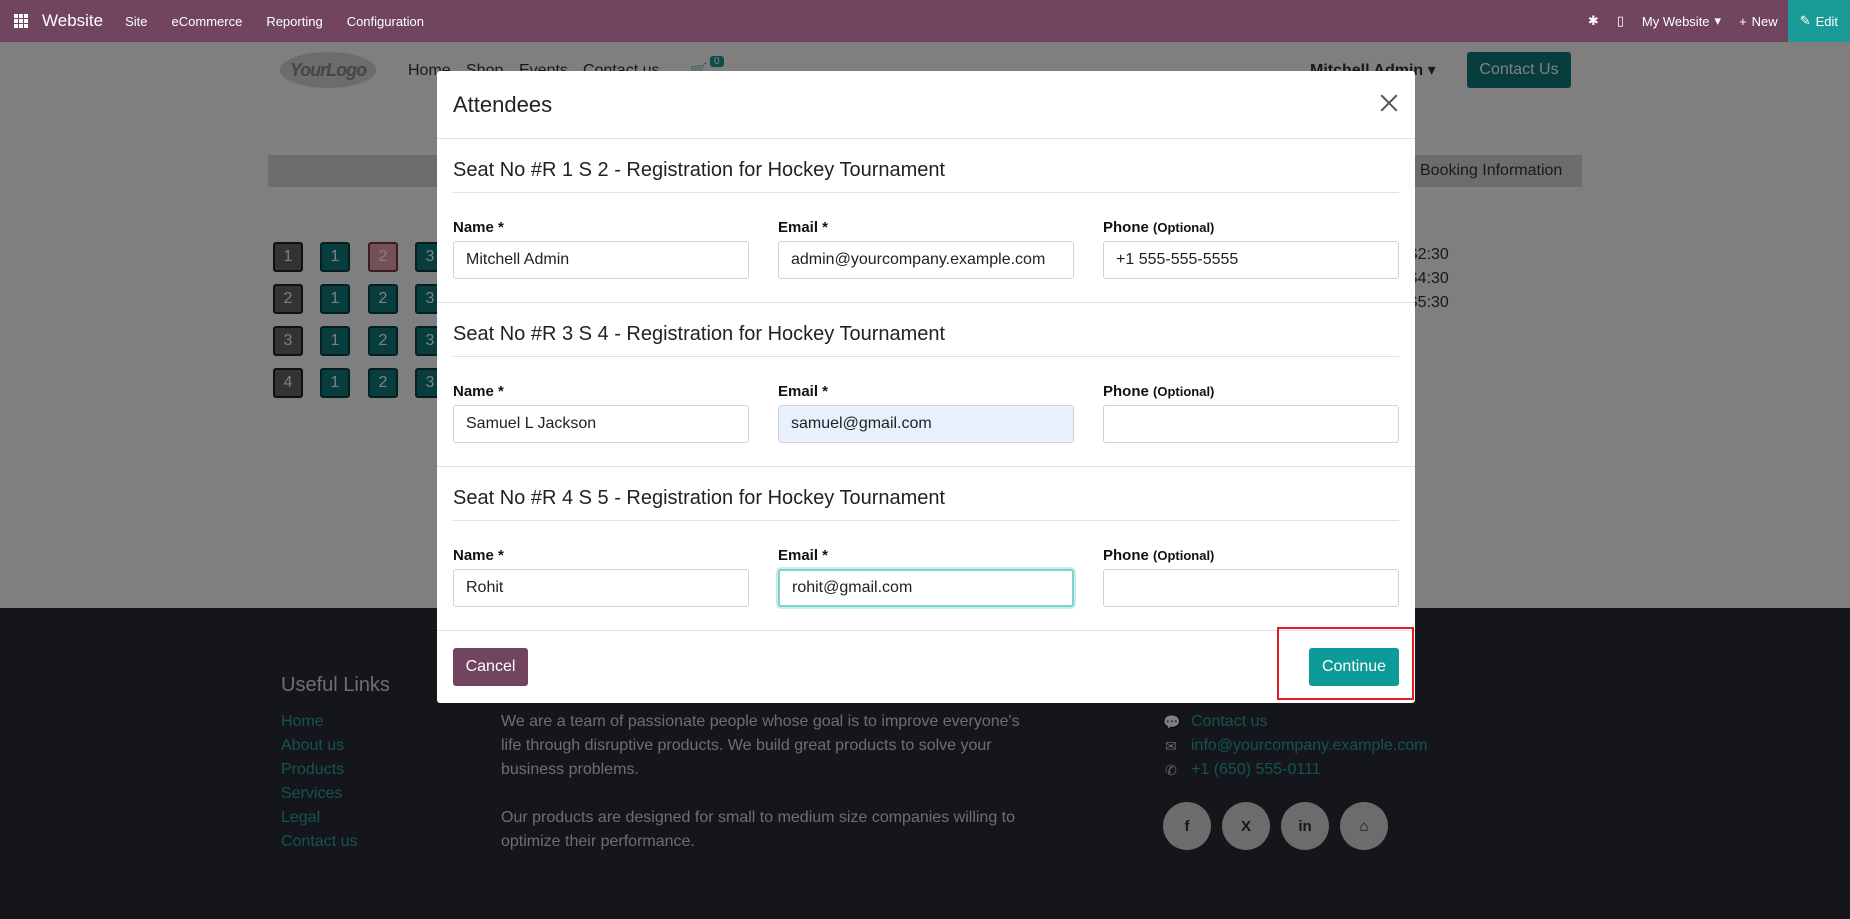 This screenshot has height=919, width=1850. I want to click on cancel-button: Cancel, so click(490, 667).